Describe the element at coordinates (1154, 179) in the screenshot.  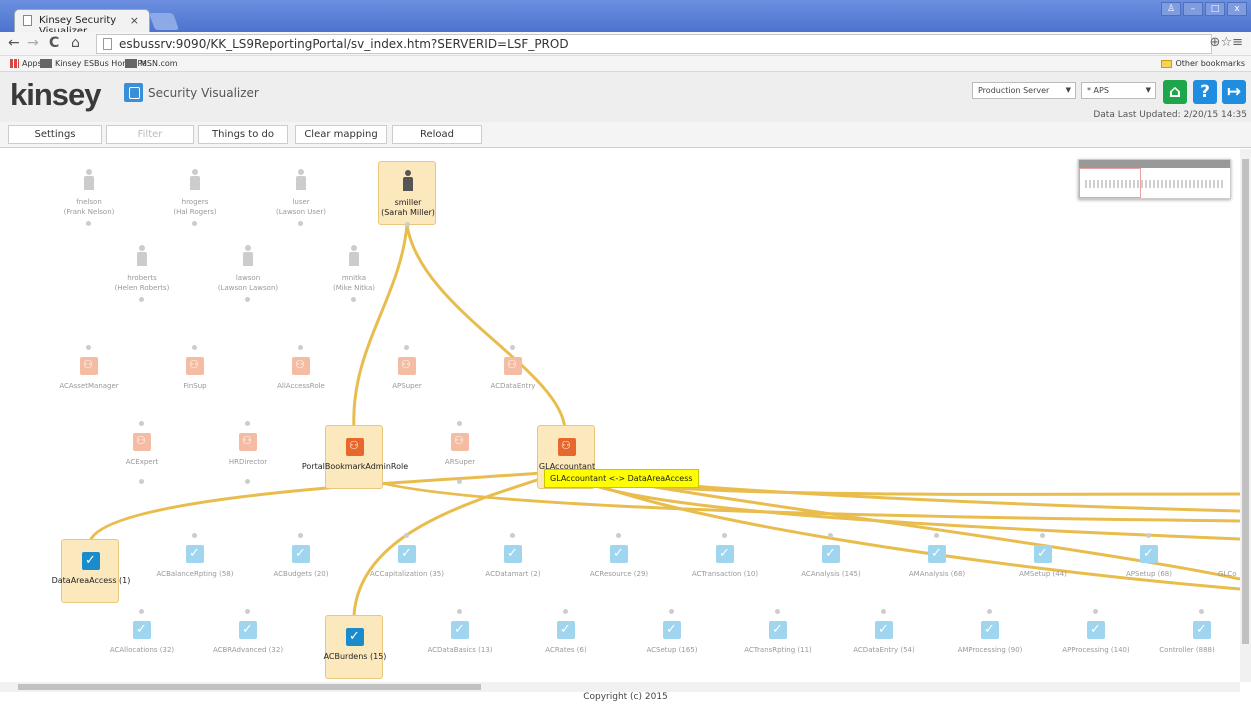
I see `minimap` at that location.